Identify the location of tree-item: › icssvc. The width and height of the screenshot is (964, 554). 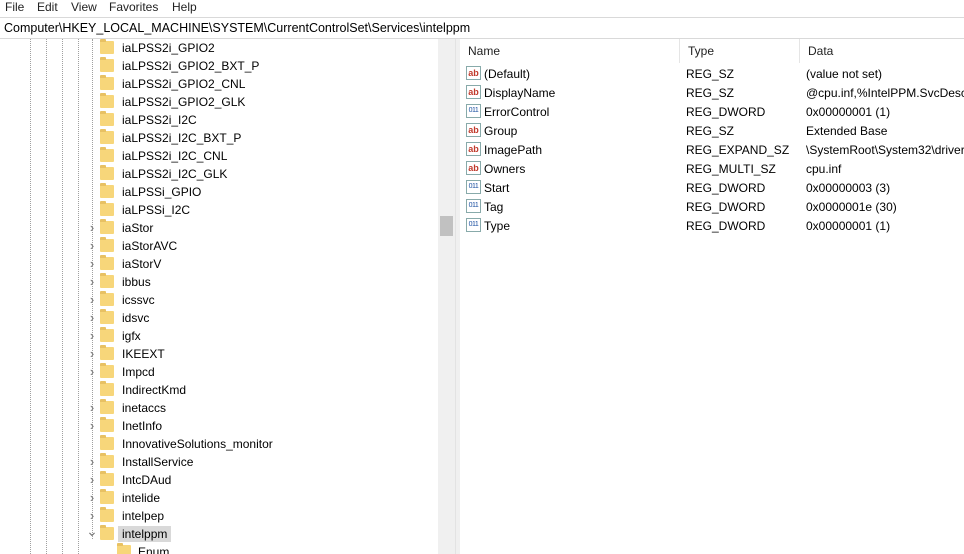
(219, 300).